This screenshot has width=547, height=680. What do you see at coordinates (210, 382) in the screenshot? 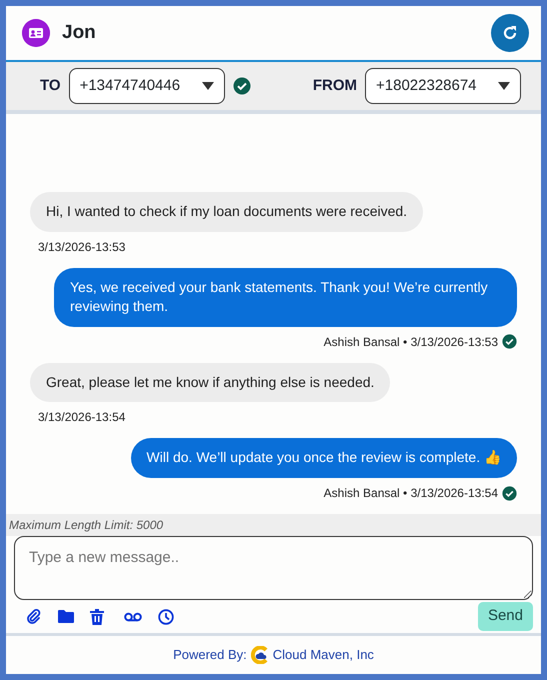
I see `received-message-bubble: Great, please let me know if anything else is needed.` at bounding box center [210, 382].